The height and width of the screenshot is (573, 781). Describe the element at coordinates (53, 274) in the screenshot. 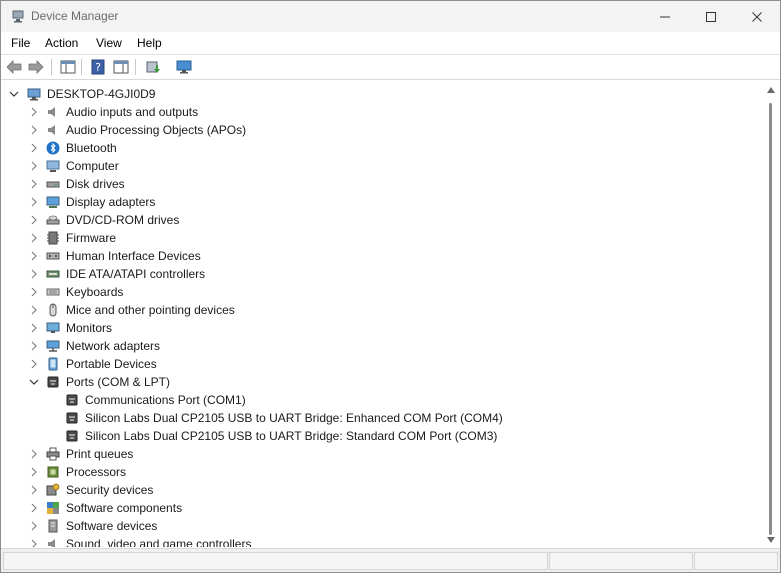

I see `ide-controller-icon` at that location.